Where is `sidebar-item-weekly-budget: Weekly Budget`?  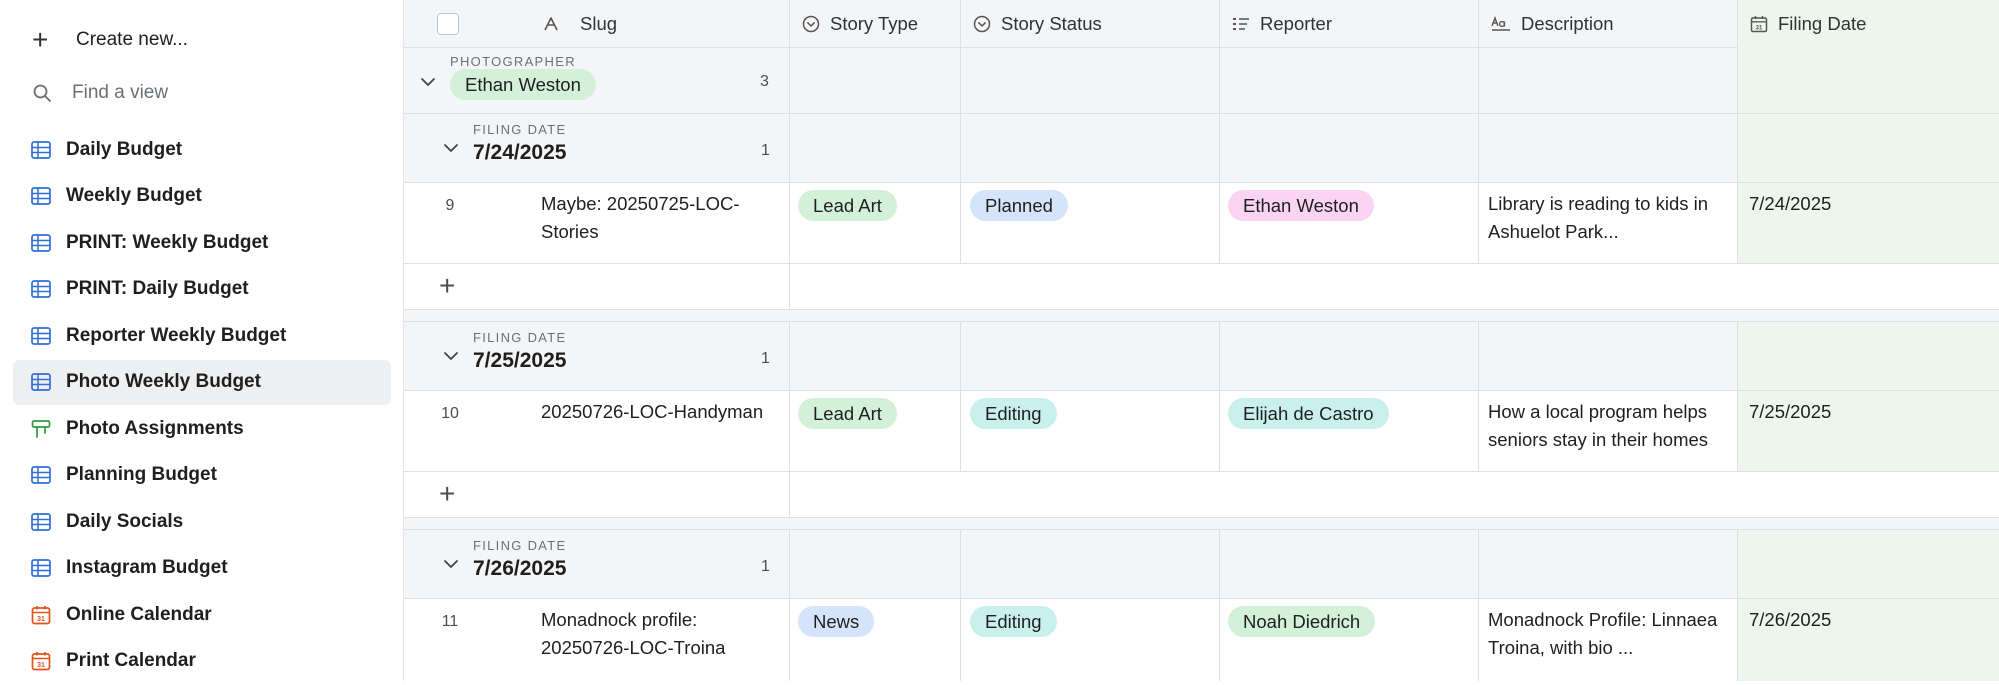 sidebar-item-weekly-budget: Weekly Budget is located at coordinates (202, 196).